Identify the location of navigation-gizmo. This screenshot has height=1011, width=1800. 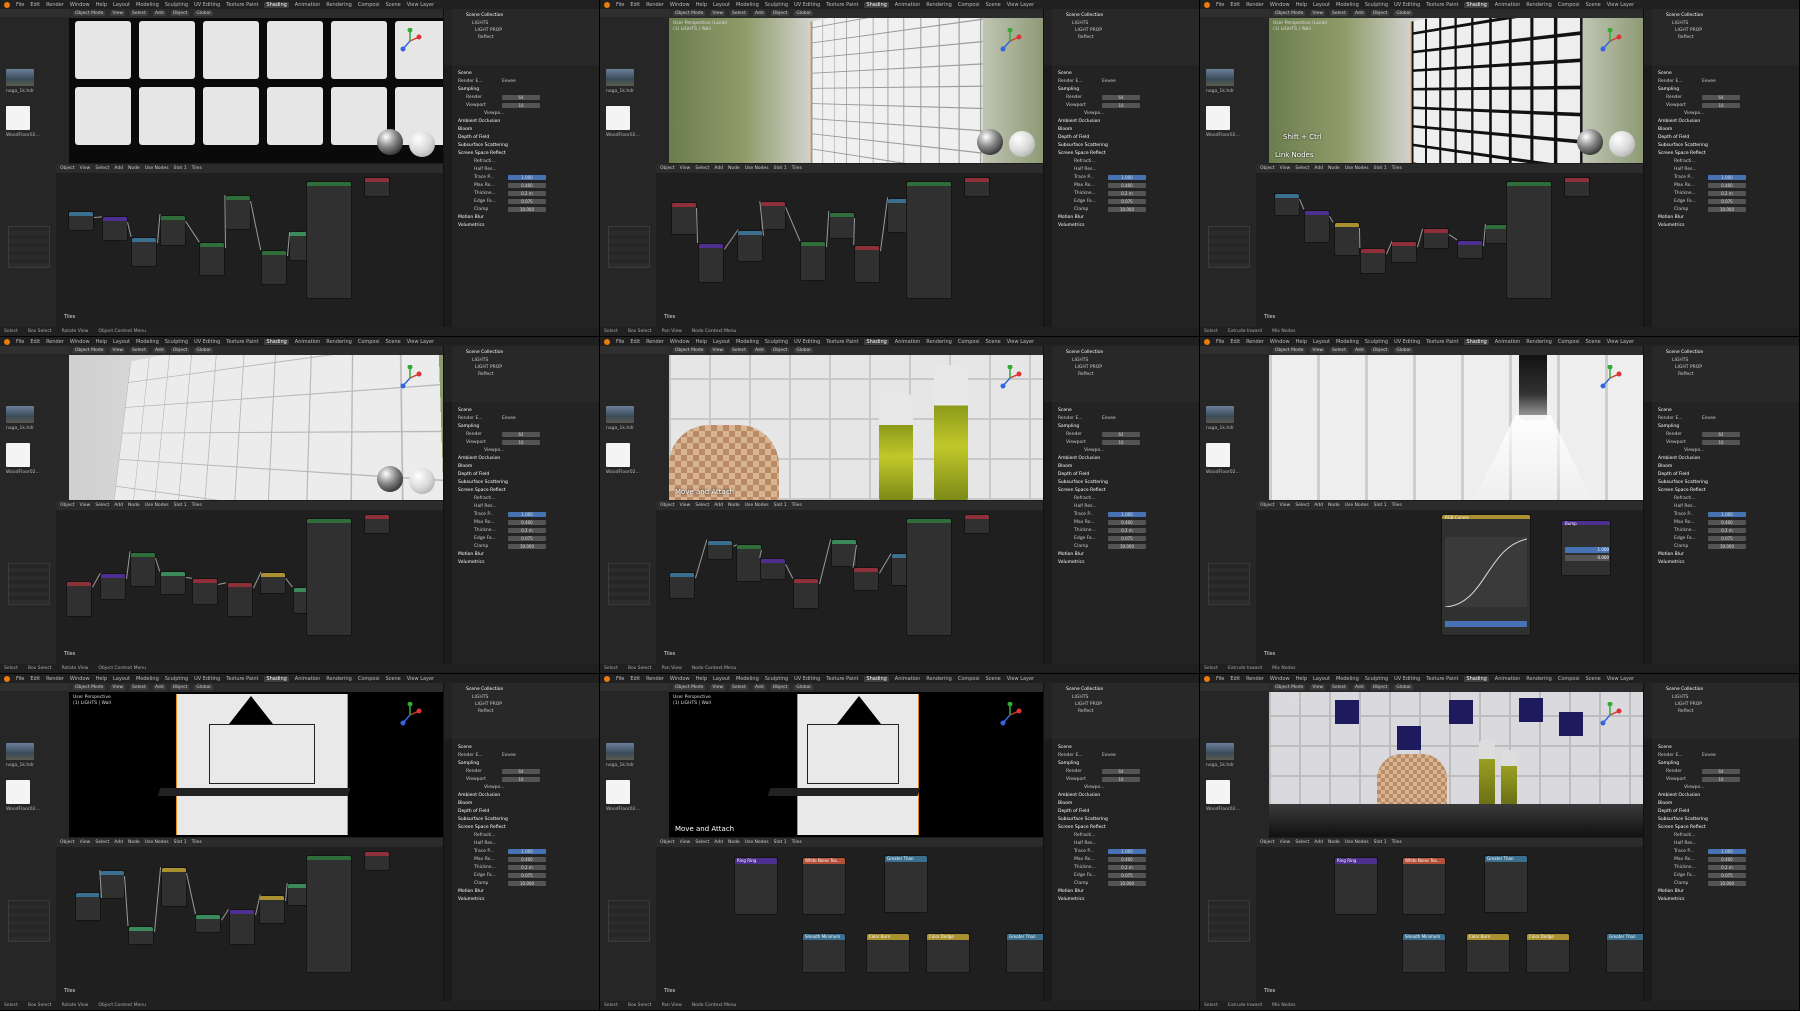
(1010, 714).